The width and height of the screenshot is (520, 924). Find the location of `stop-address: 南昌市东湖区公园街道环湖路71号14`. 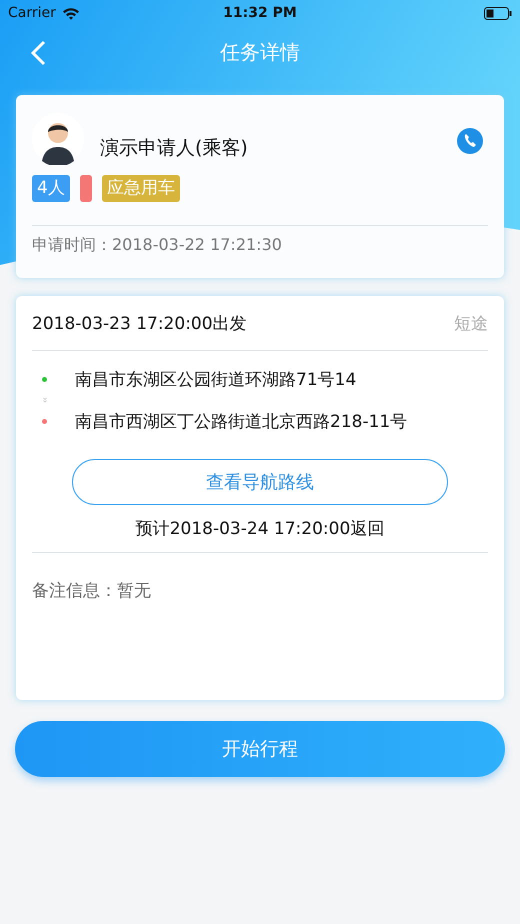

stop-address: 南昌市东湖区公园街道环湖路71号14 is located at coordinates (215, 379).